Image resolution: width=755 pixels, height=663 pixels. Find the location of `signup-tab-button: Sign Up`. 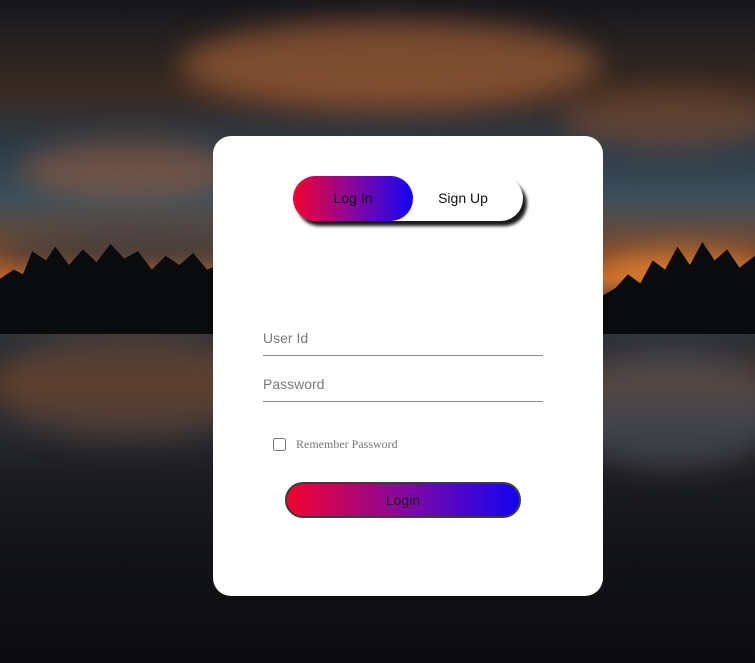

signup-tab-button: Sign Up is located at coordinates (463, 198).